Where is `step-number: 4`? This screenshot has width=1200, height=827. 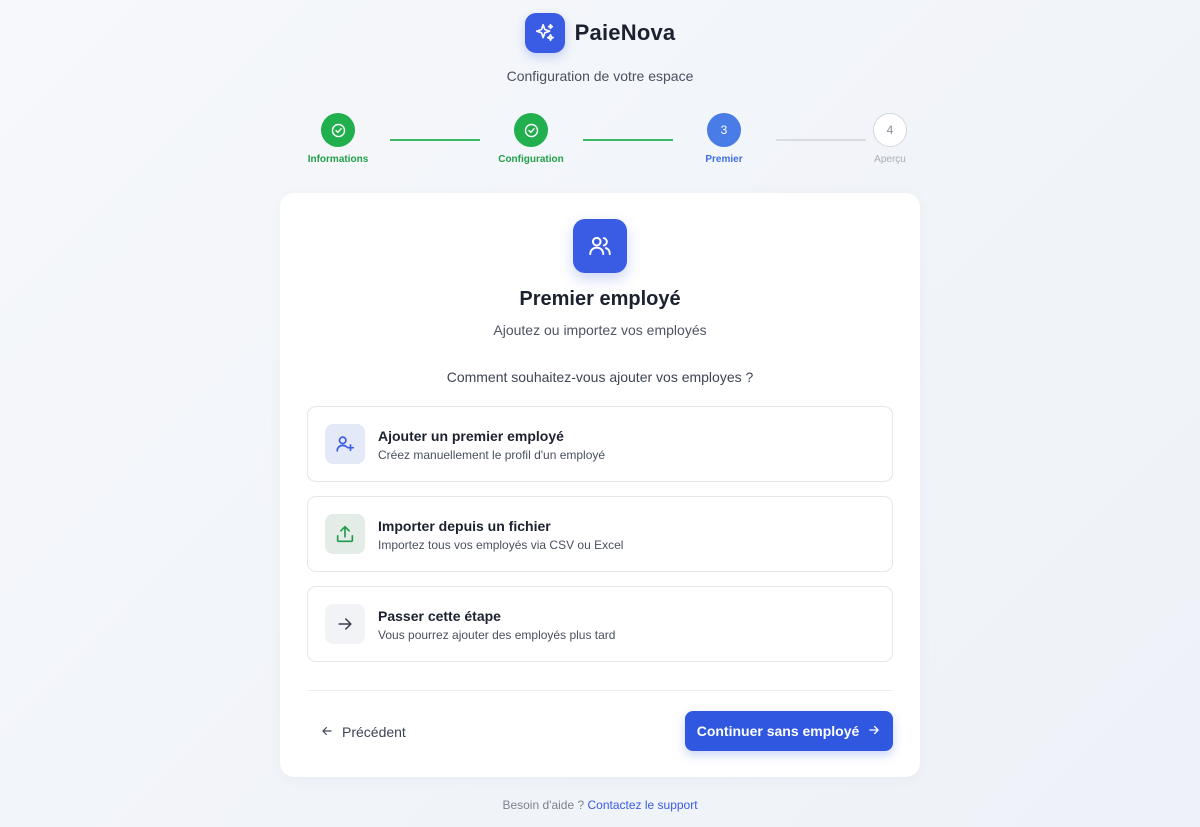 step-number: 4 is located at coordinates (890, 130).